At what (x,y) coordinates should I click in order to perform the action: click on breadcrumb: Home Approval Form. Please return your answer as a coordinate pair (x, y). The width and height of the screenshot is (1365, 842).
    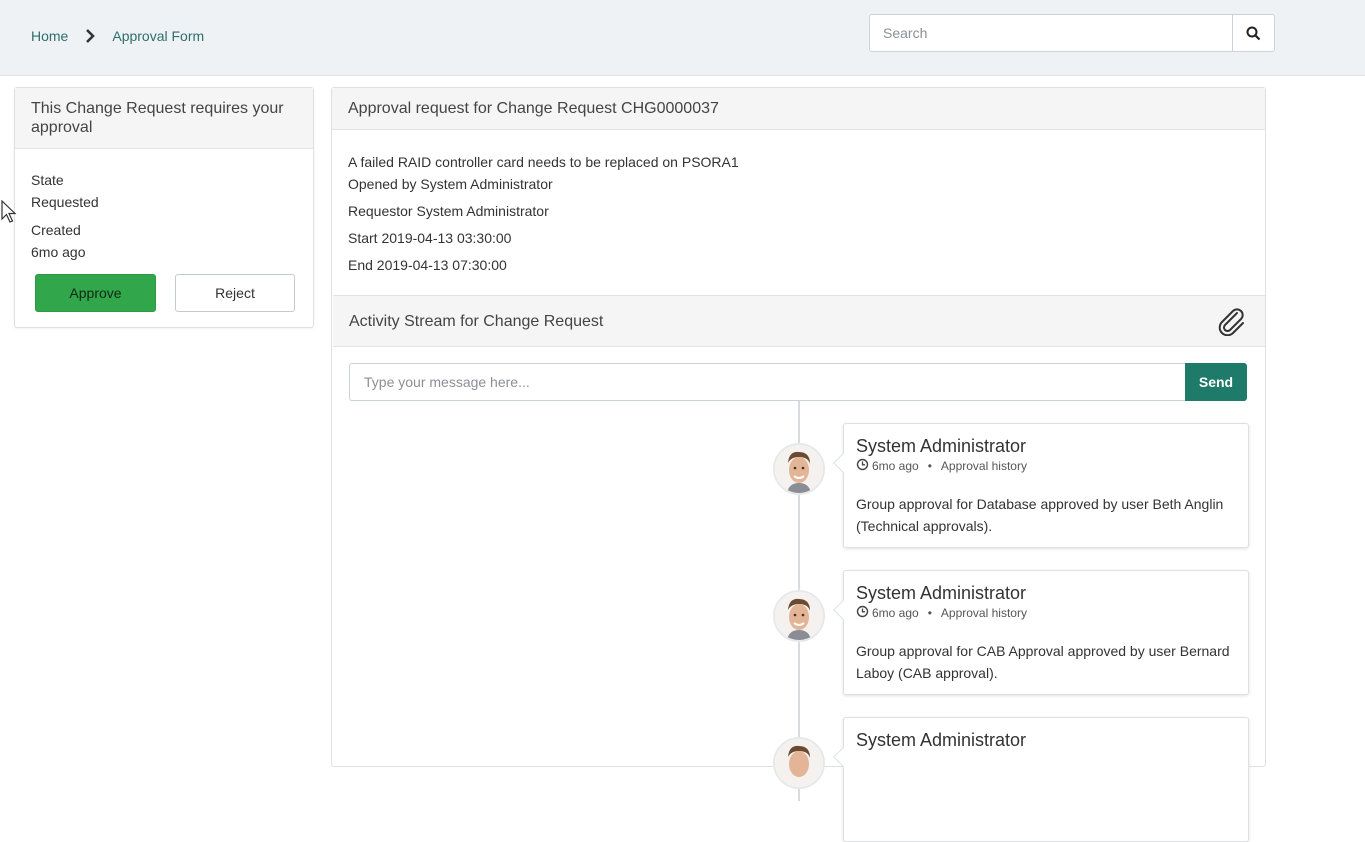
    Looking at the image, I should click on (117, 36).